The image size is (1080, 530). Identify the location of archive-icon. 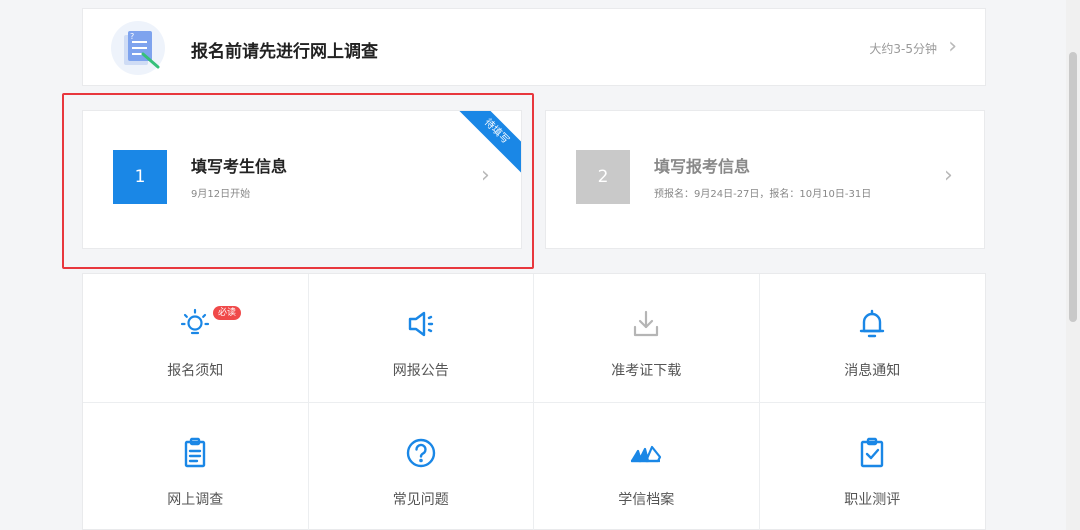
(646, 453).